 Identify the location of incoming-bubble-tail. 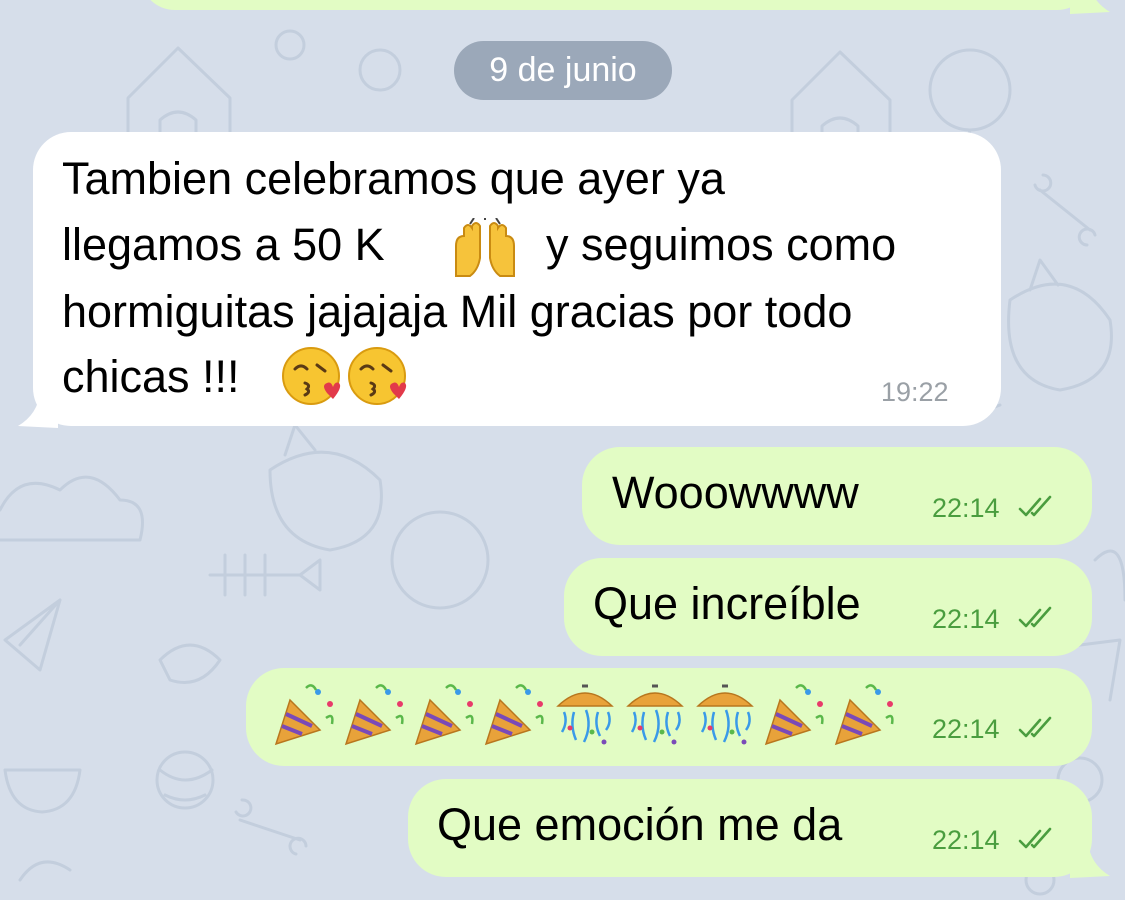
(38, 410).